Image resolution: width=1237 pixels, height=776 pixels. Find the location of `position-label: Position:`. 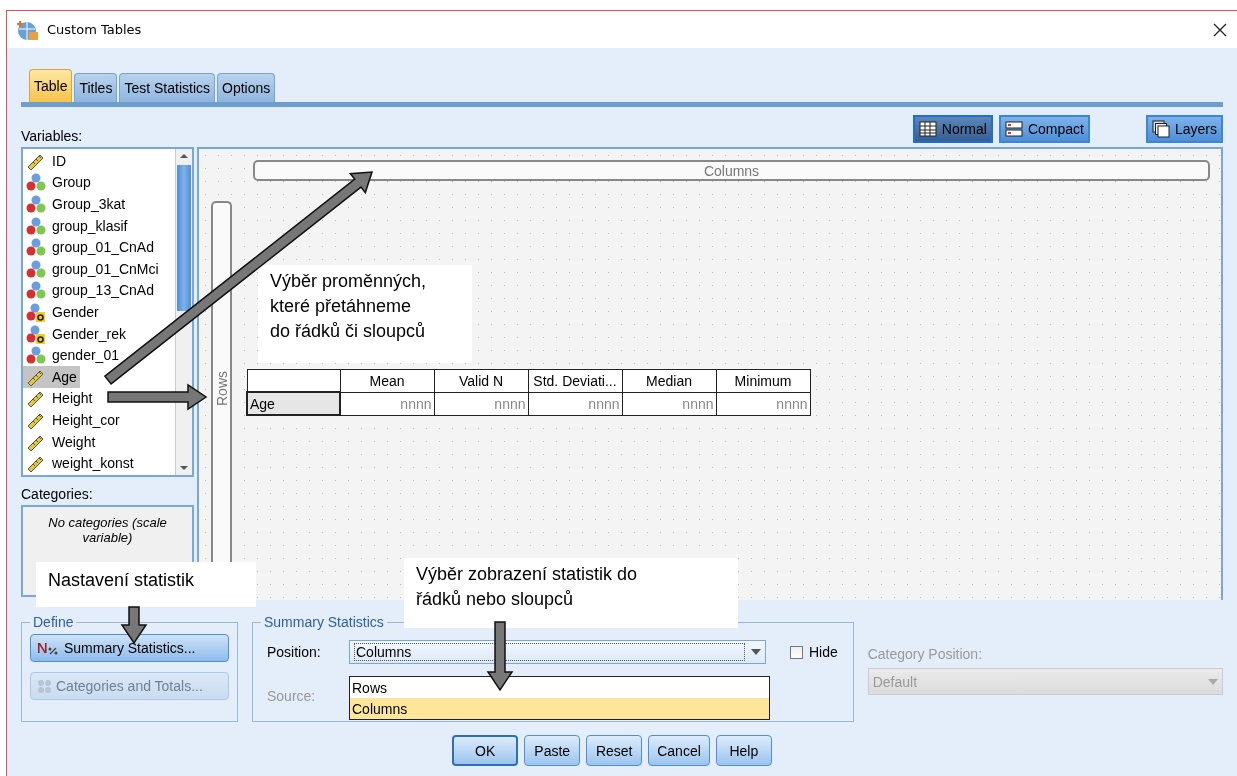

position-label: Position: is located at coordinates (294, 652).